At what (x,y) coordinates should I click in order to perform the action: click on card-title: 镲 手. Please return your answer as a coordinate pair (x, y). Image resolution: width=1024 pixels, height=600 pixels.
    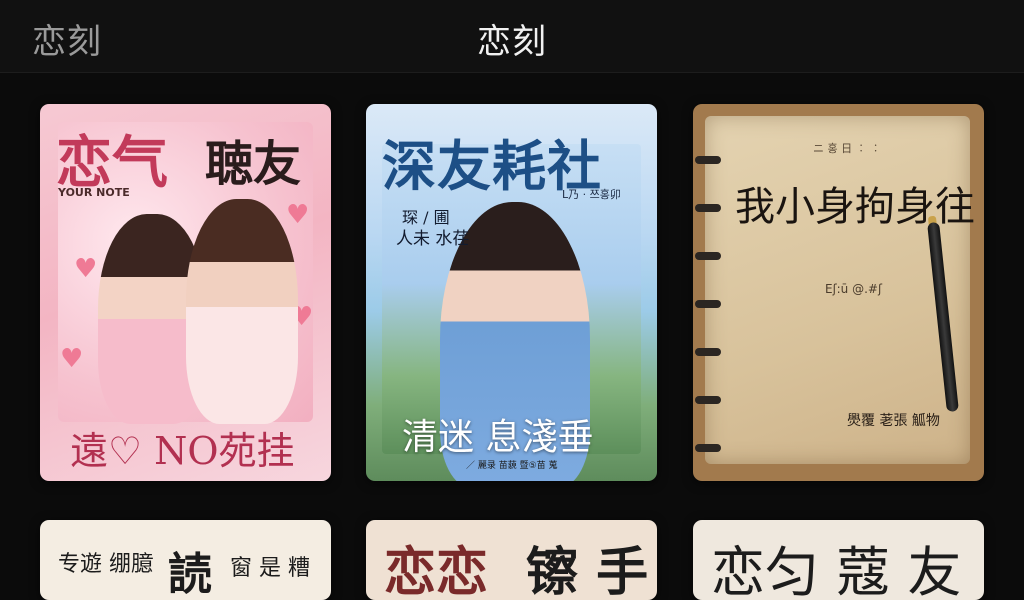
    Looking at the image, I should click on (587, 571).